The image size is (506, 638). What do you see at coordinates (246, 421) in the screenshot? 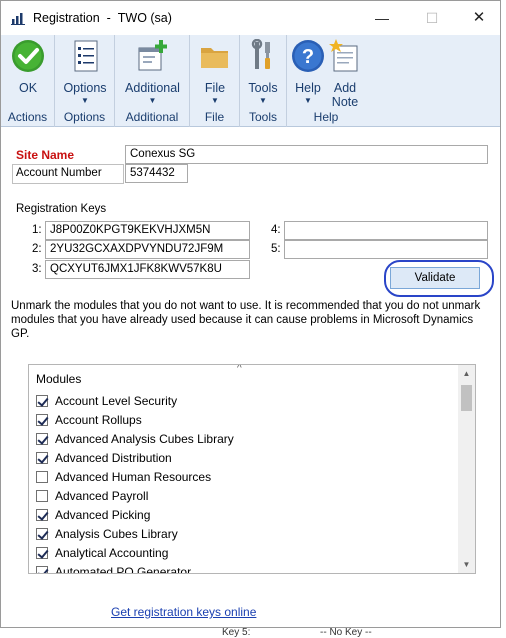
I see `module-row: Account Rollups` at bounding box center [246, 421].